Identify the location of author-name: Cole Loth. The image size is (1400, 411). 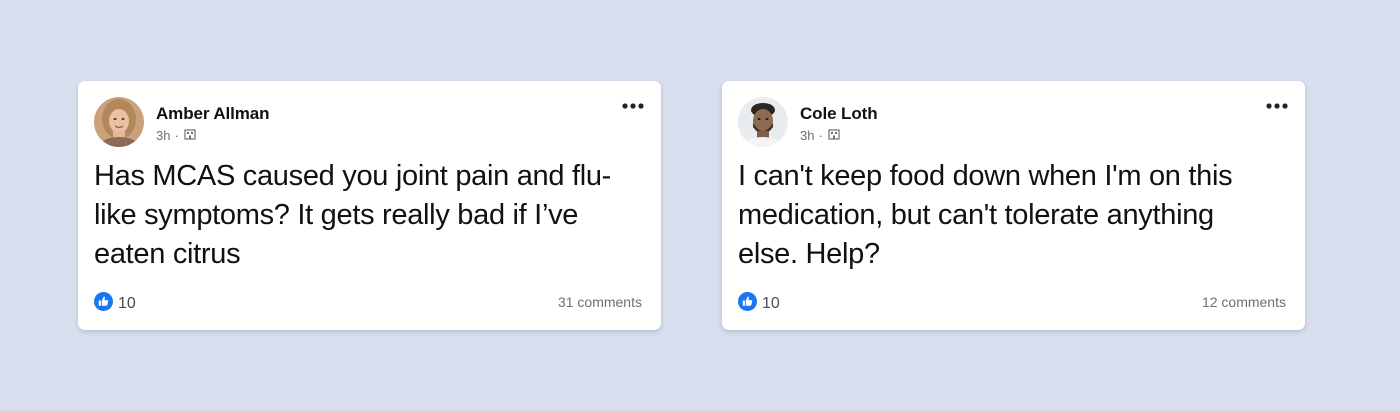
(839, 114).